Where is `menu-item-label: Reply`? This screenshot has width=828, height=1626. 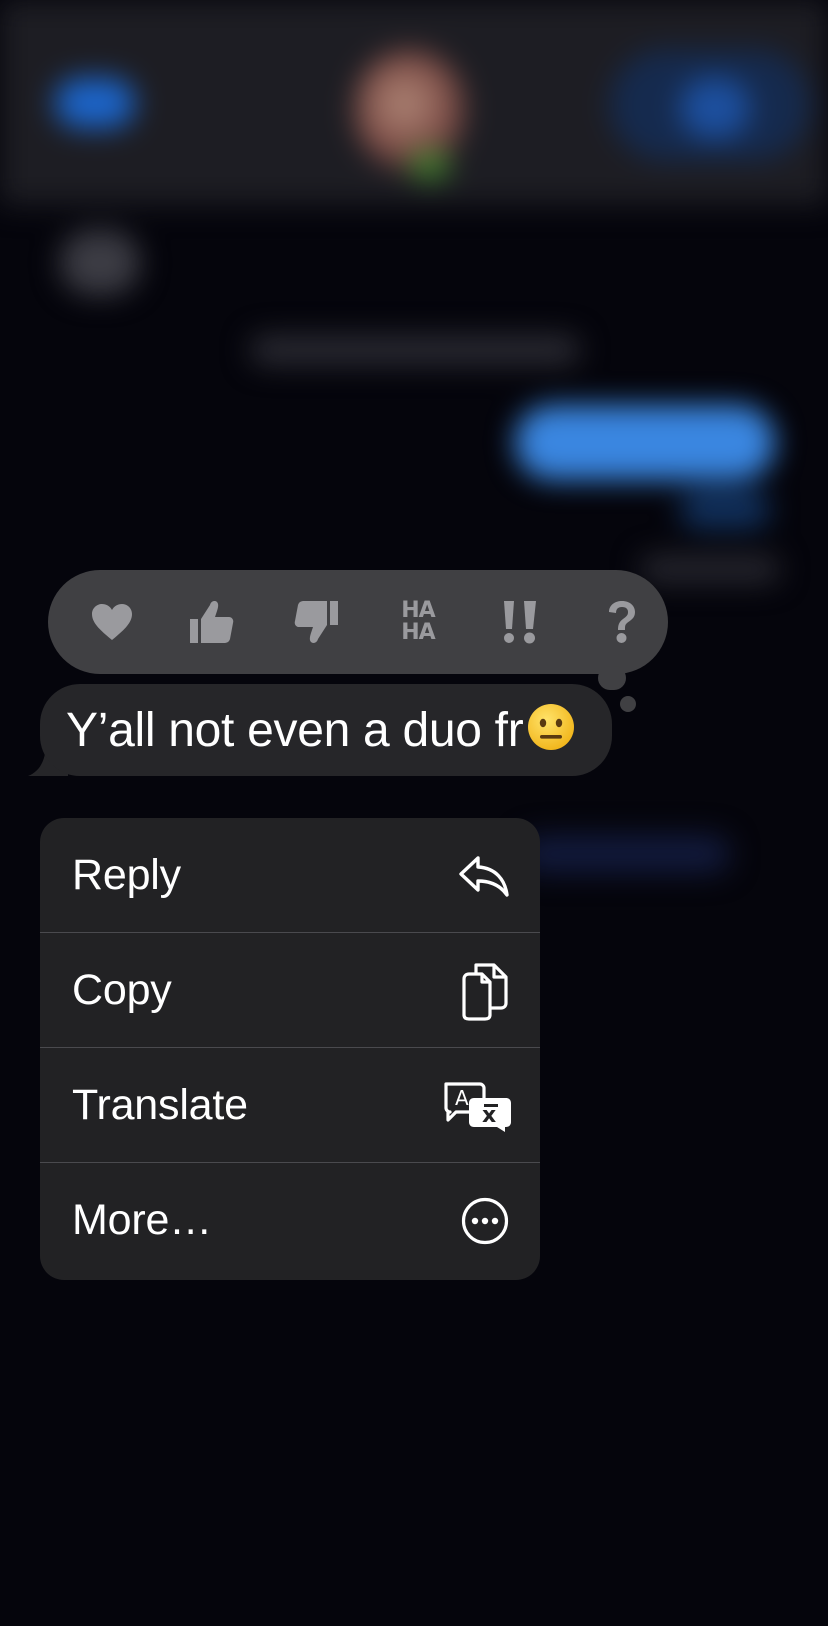
menu-item-label: Reply is located at coordinates (126, 875).